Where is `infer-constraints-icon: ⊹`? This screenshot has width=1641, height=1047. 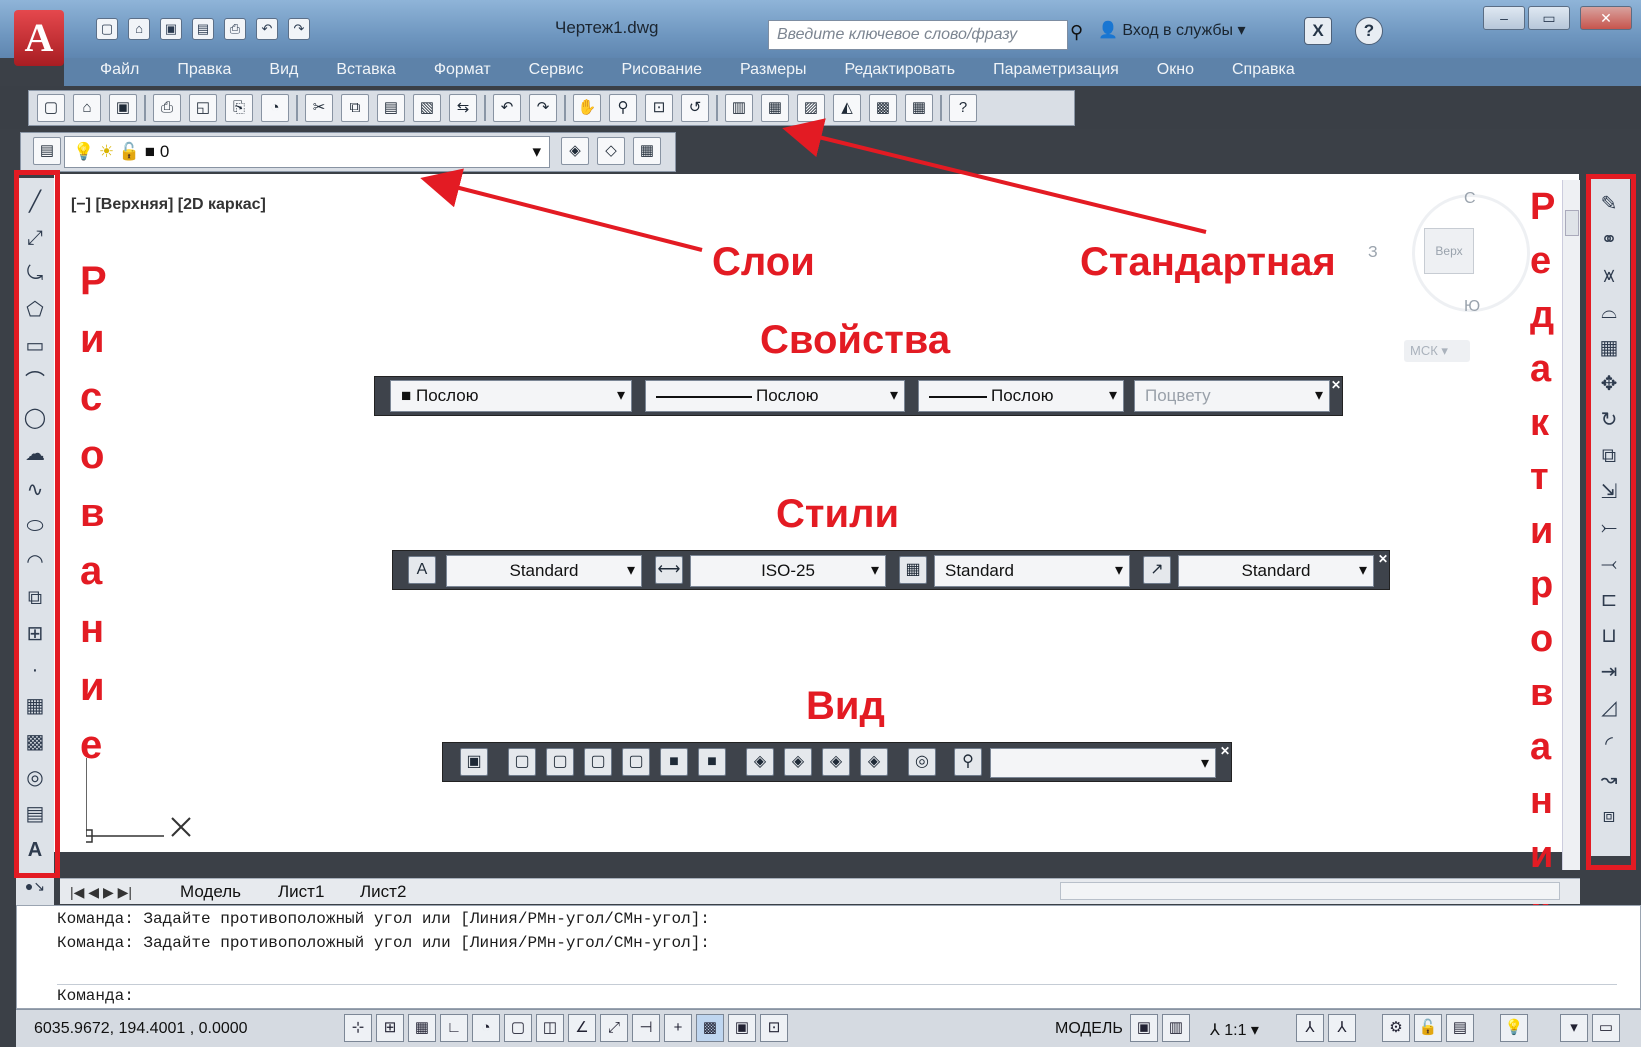 infer-constraints-icon: ⊹ is located at coordinates (358, 1028).